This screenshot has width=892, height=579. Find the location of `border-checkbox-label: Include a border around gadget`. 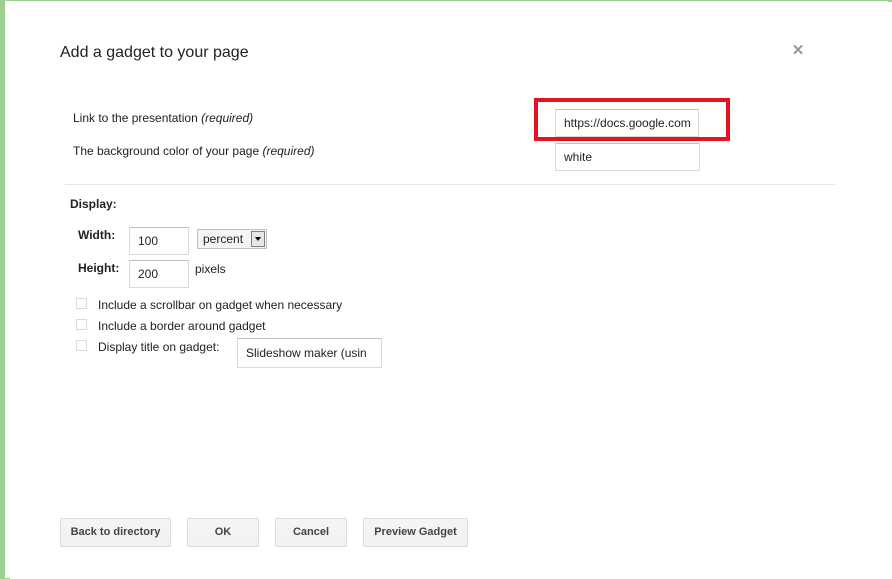

border-checkbox-label: Include a border around gadget is located at coordinates (182, 326).